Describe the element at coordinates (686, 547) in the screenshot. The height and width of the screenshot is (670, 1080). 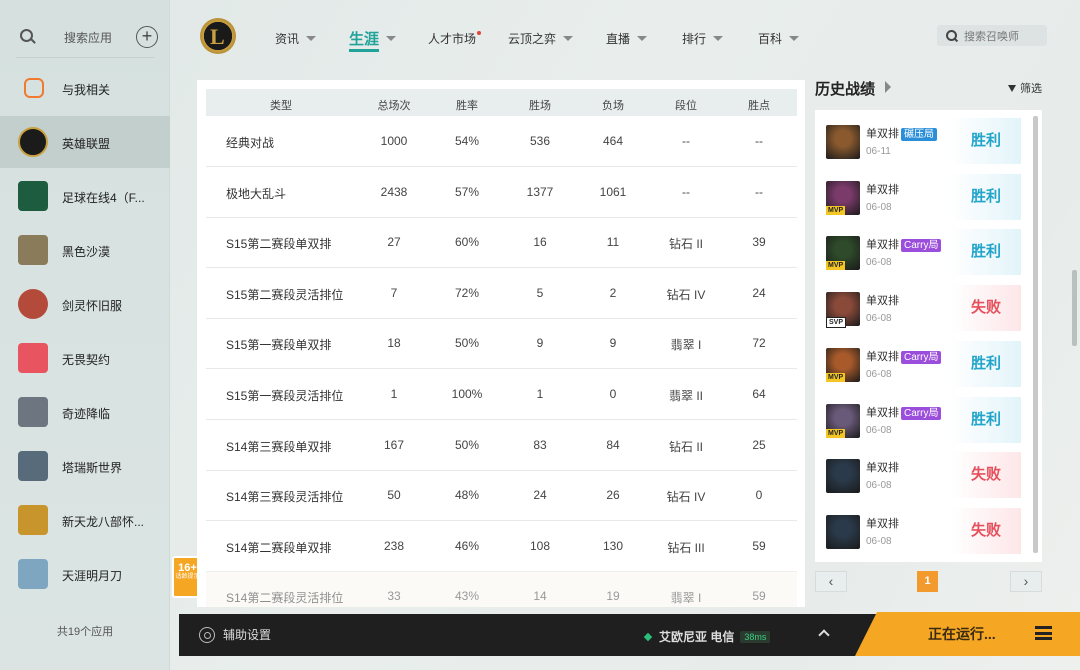
I see `table-cell: 钻石 III` at that location.